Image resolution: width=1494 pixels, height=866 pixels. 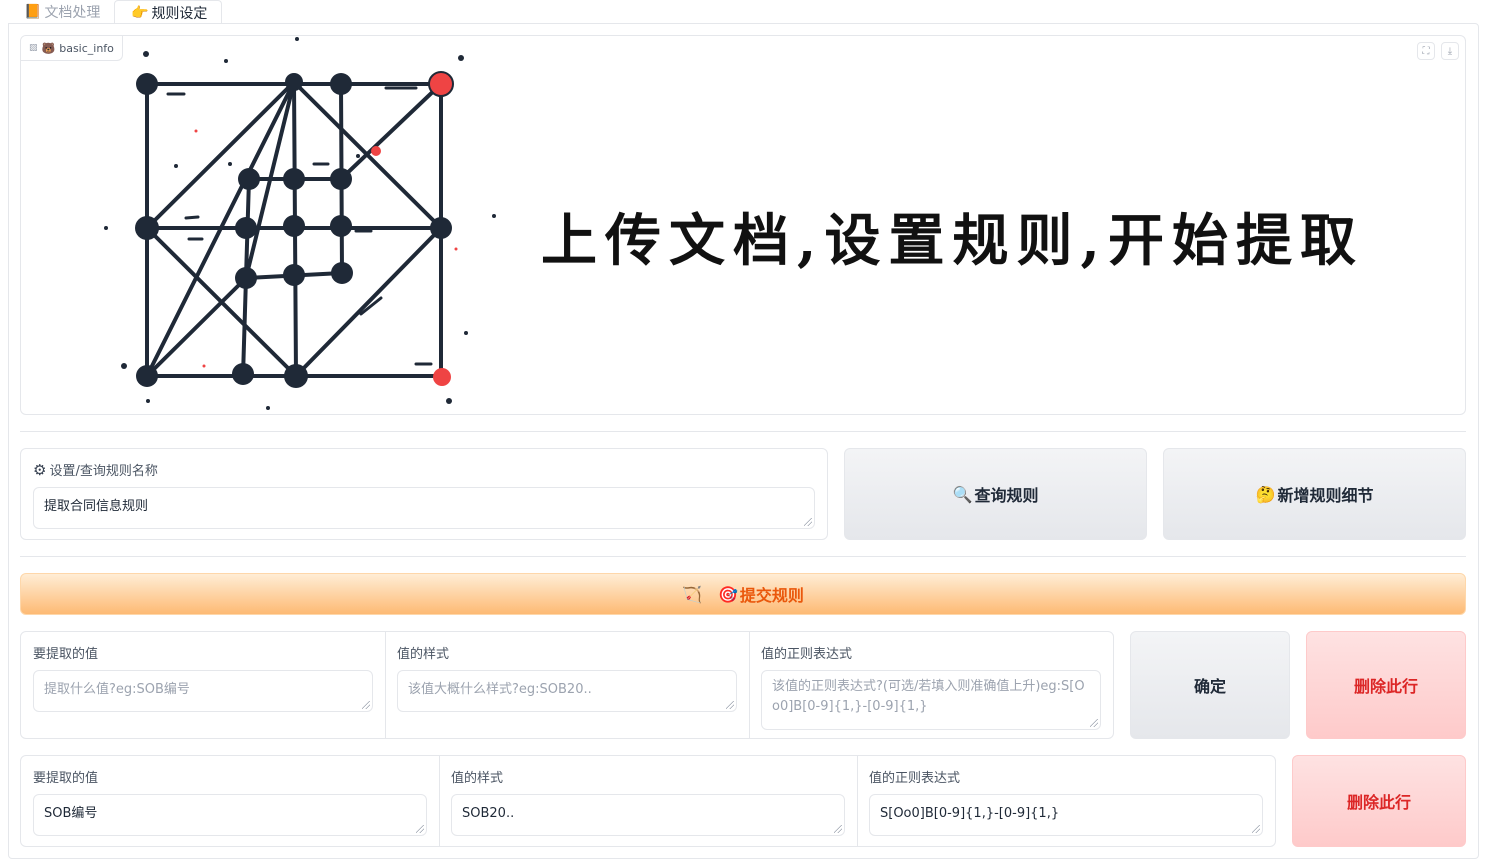 What do you see at coordinates (1265, 494) in the screenshot?
I see `thinking-face-icon: 🤔` at bounding box center [1265, 494].